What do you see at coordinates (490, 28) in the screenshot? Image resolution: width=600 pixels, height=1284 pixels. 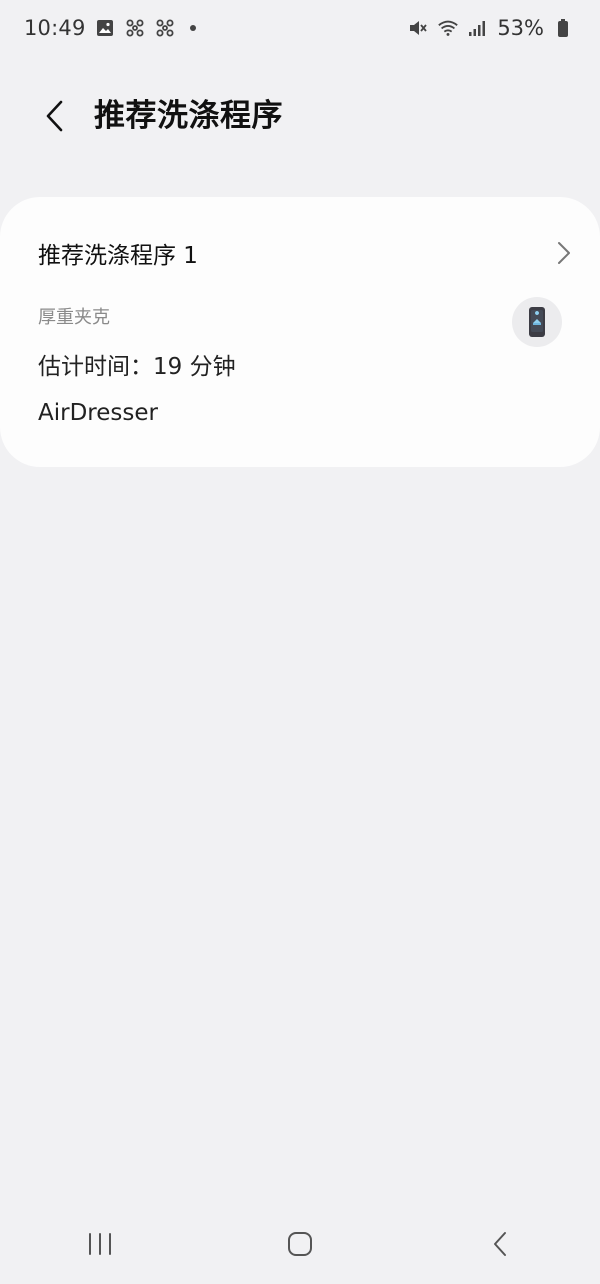 I see `status-right: 53%` at bounding box center [490, 28].